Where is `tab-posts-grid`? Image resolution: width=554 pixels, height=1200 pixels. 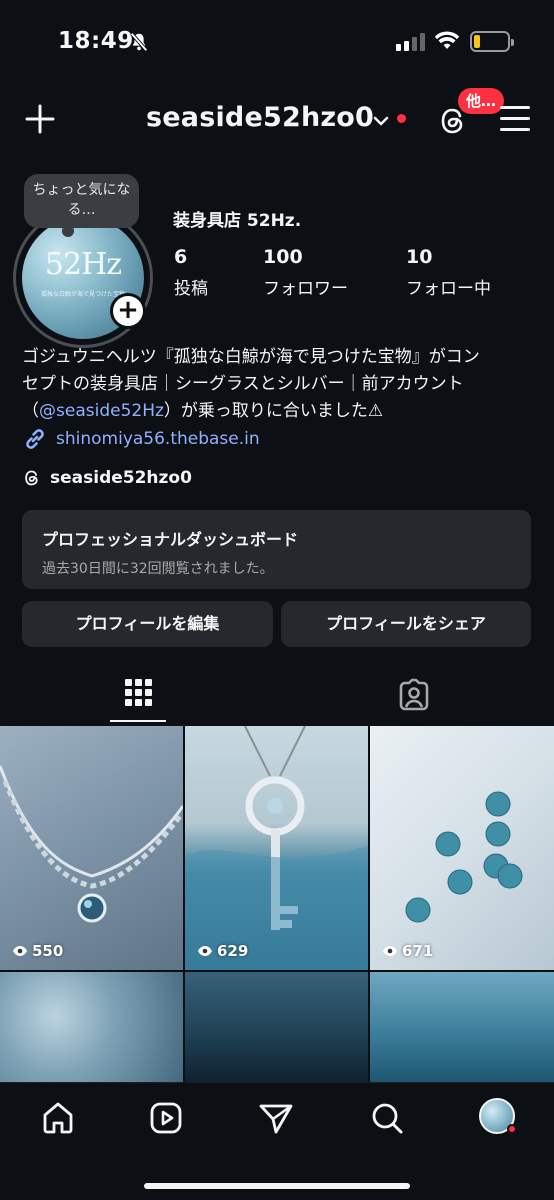
tab-posts-grid is located at coordinates (138, 696).